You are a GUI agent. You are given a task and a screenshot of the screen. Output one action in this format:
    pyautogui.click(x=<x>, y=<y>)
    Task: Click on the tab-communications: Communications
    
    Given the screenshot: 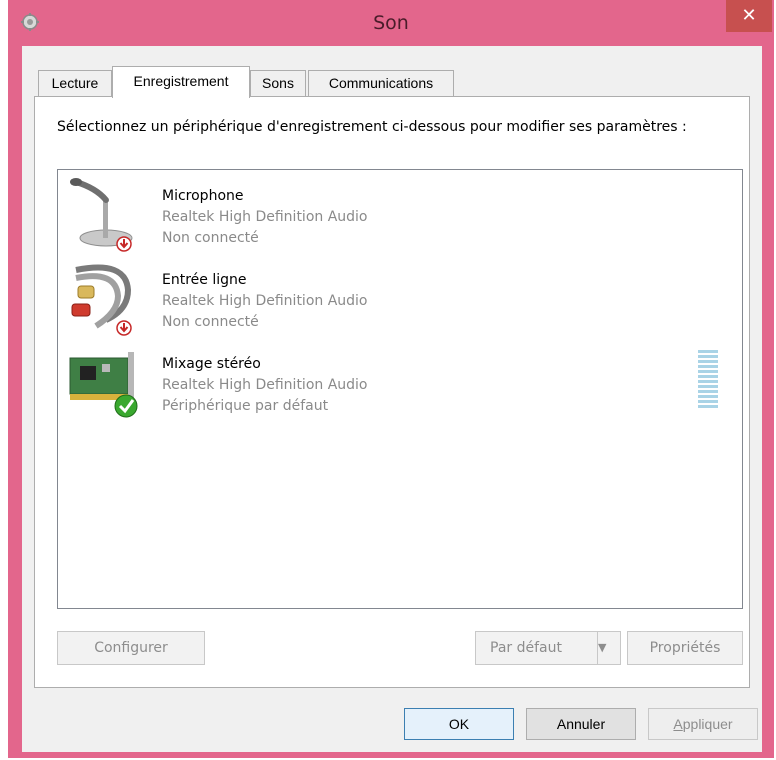 What is the action you would take?
    pyautogui.click(x=381, y=83)
    